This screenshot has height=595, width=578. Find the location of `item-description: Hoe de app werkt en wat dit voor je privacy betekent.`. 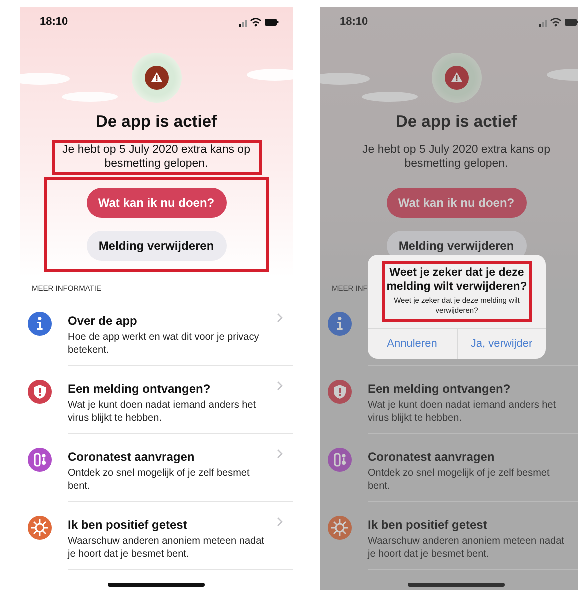

item-description: Hoe de app werkt en wat dit voor je privacy betekent. is located at coordinates (164, 344).